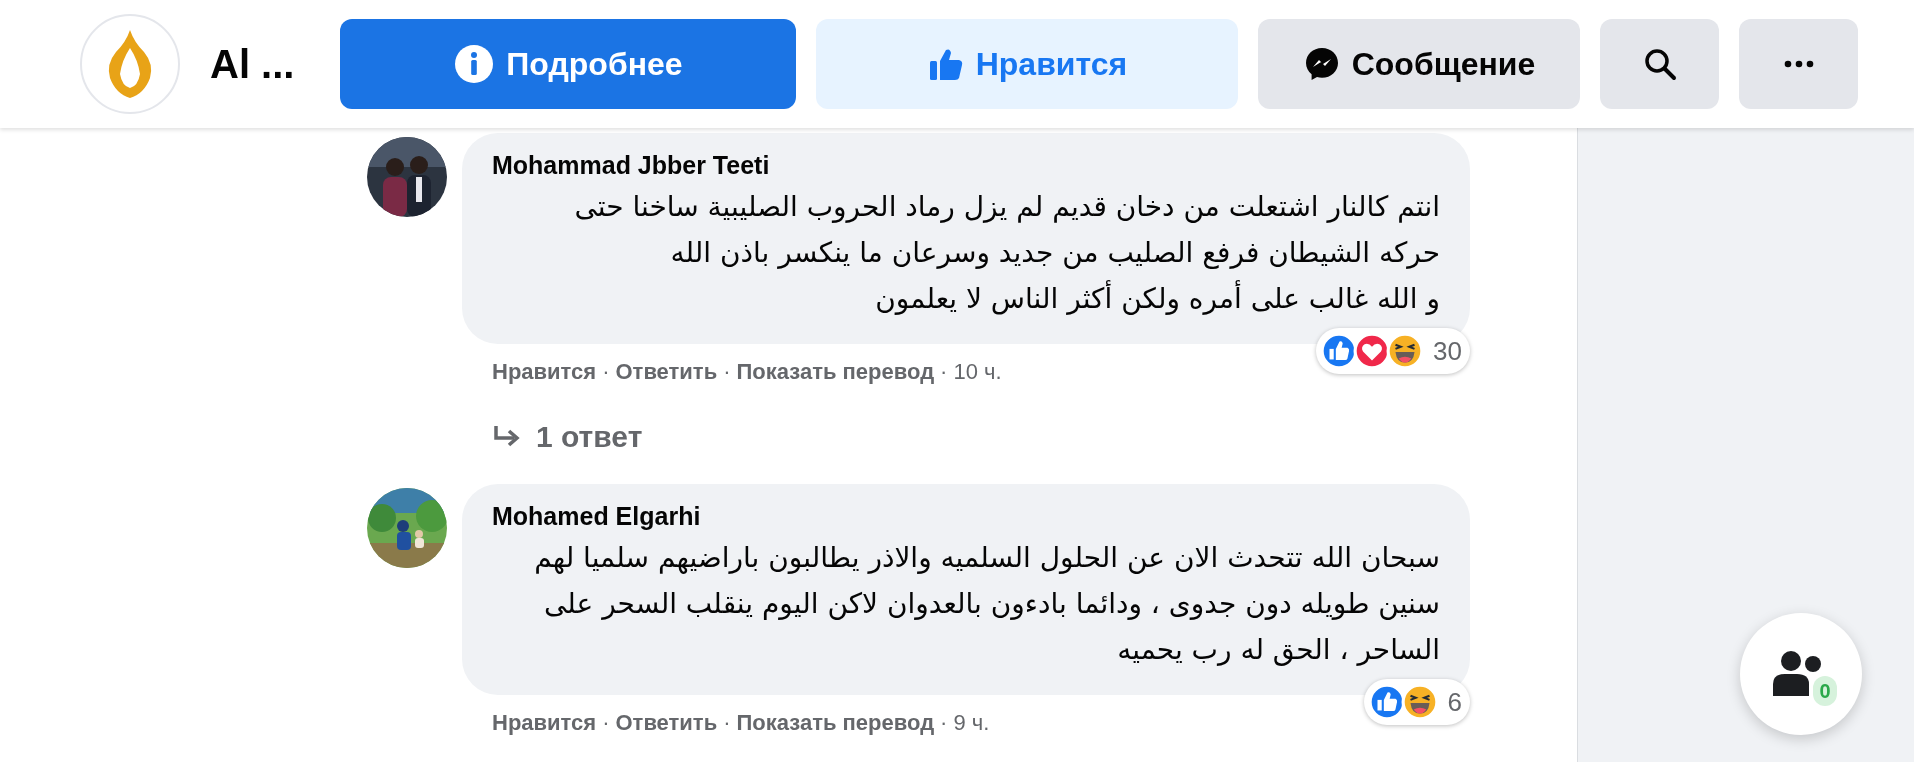  Describe the element at coordinates (1027, 64) in the screenshot. I see `like-button: Нравится` at that location.